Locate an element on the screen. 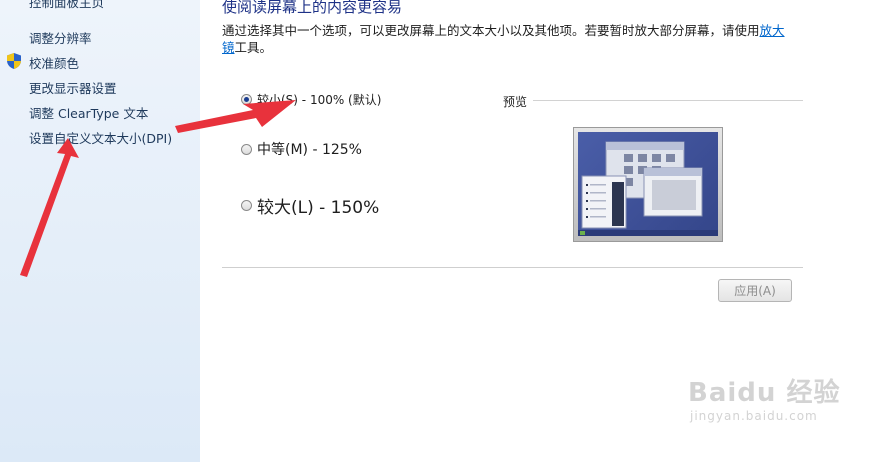 This screenshot has height=462, width=895. radio-larger is located at coordinates (246, 205).